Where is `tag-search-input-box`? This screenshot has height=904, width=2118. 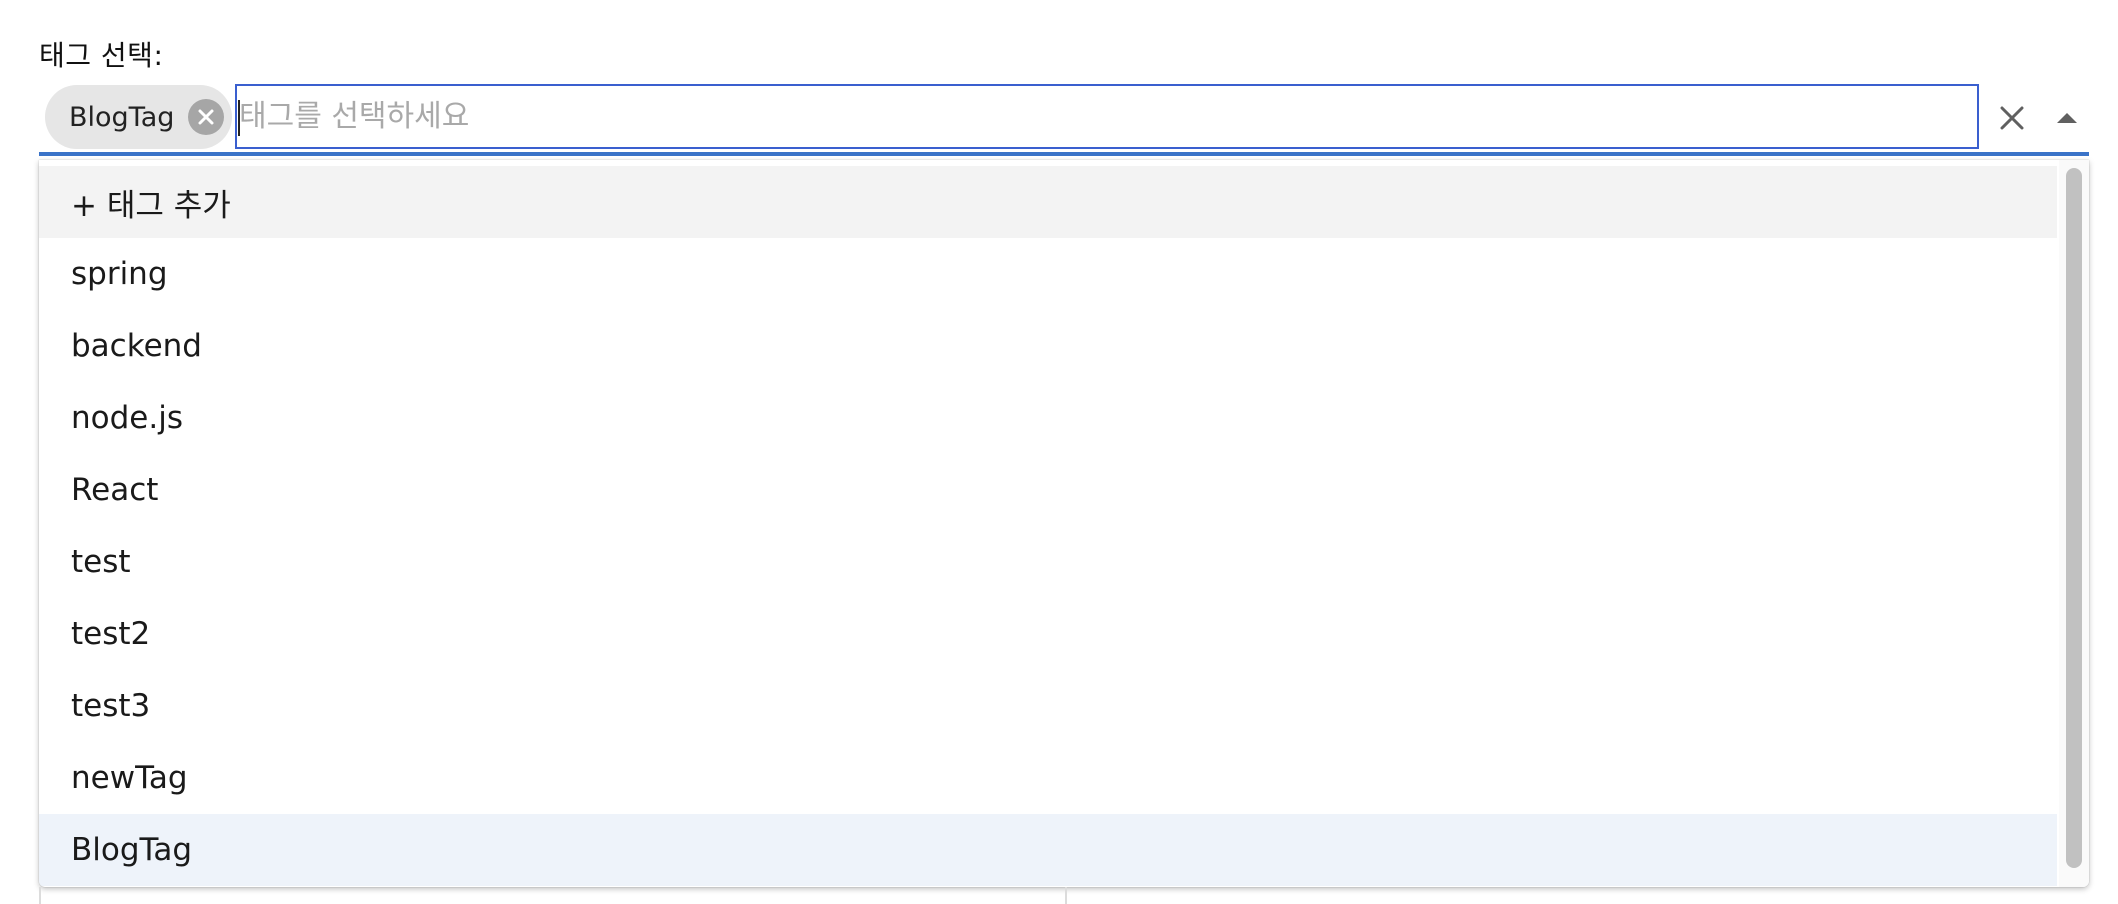 tag-search-input-box is located at coordinates (1107, 116).